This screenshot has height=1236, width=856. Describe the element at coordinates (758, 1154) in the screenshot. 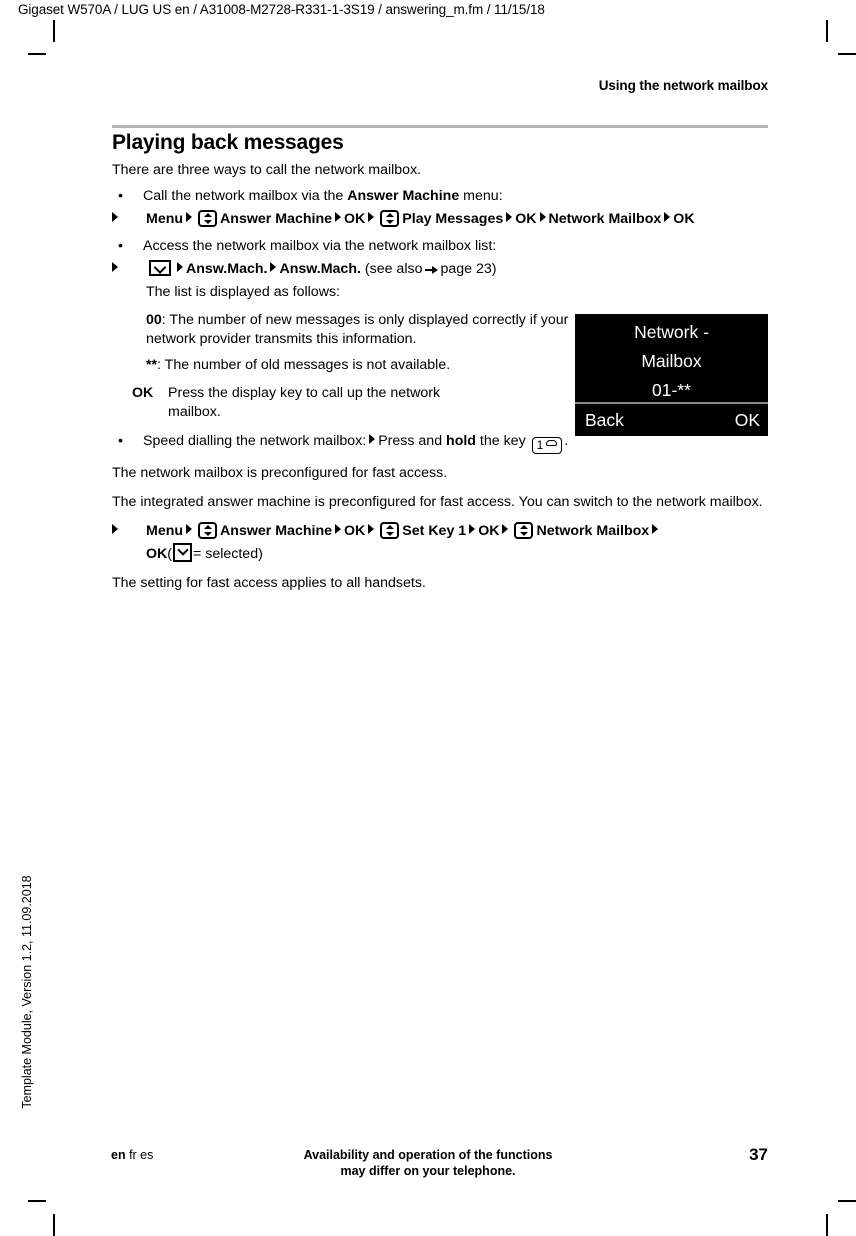

I see `page-number: 37` at that location.